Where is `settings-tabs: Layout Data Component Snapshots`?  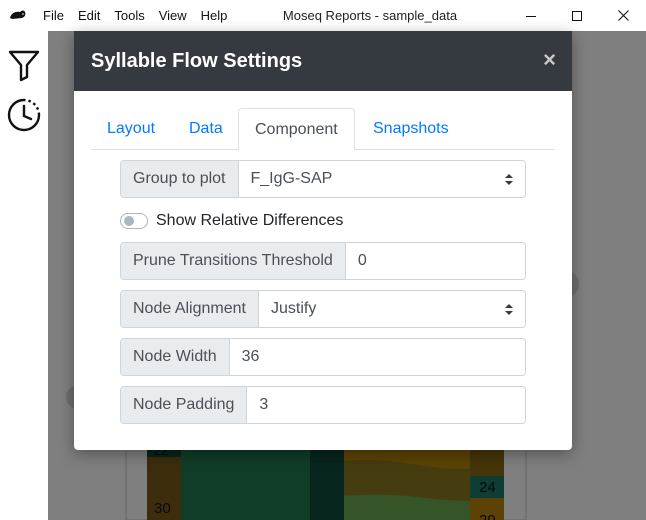 settings-tabs: Layout Data Component Snapshots is located at coordinates (323, 129).